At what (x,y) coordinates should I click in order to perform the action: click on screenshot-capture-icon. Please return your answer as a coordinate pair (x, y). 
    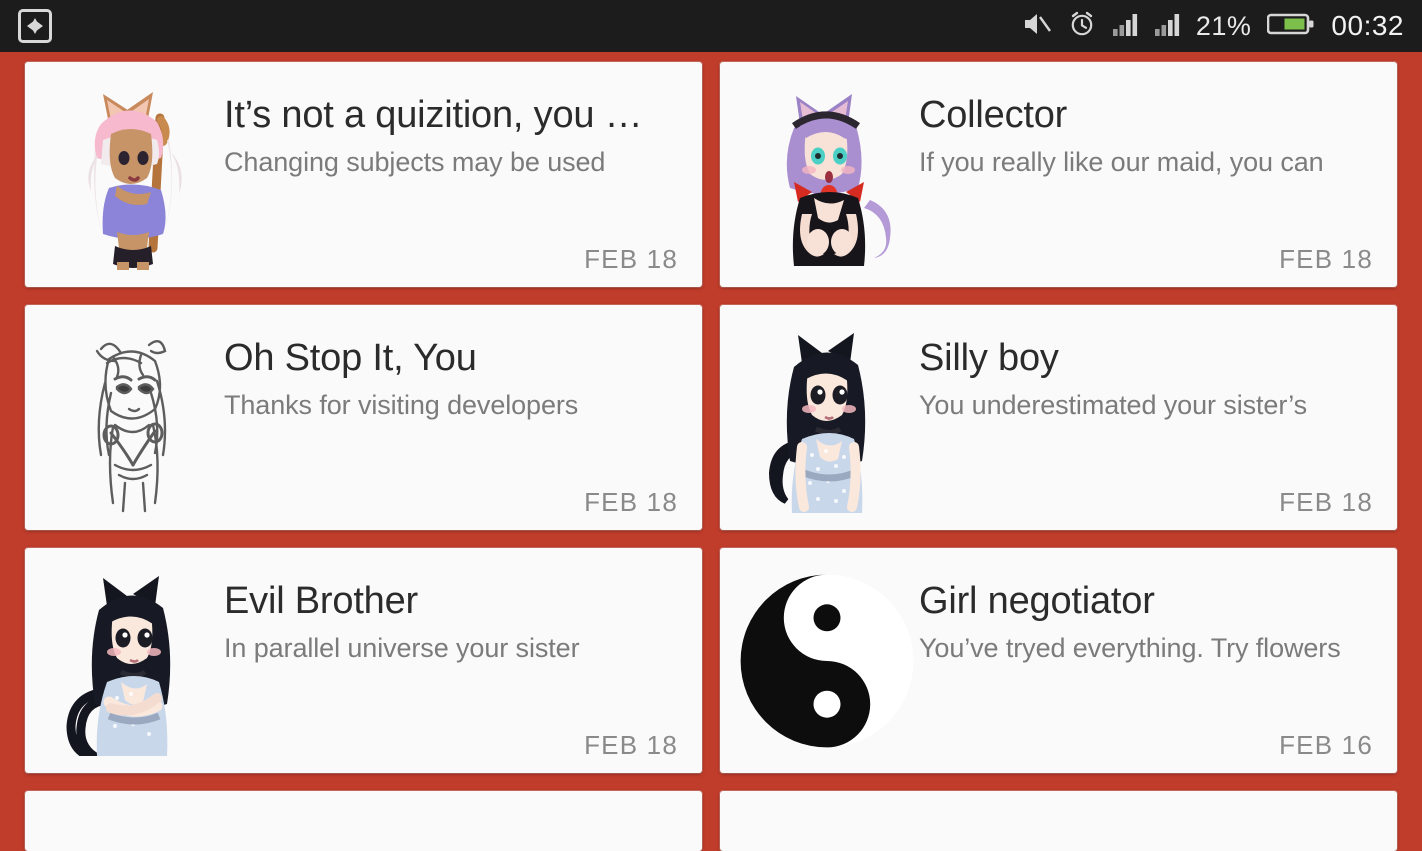
    Looking at the image, I should click on (35, 26).